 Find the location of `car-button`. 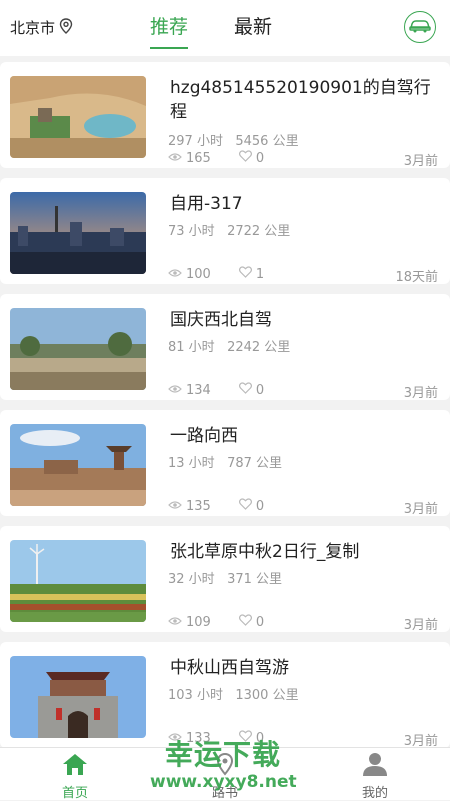

car-button is located at coordinates (420, 27).